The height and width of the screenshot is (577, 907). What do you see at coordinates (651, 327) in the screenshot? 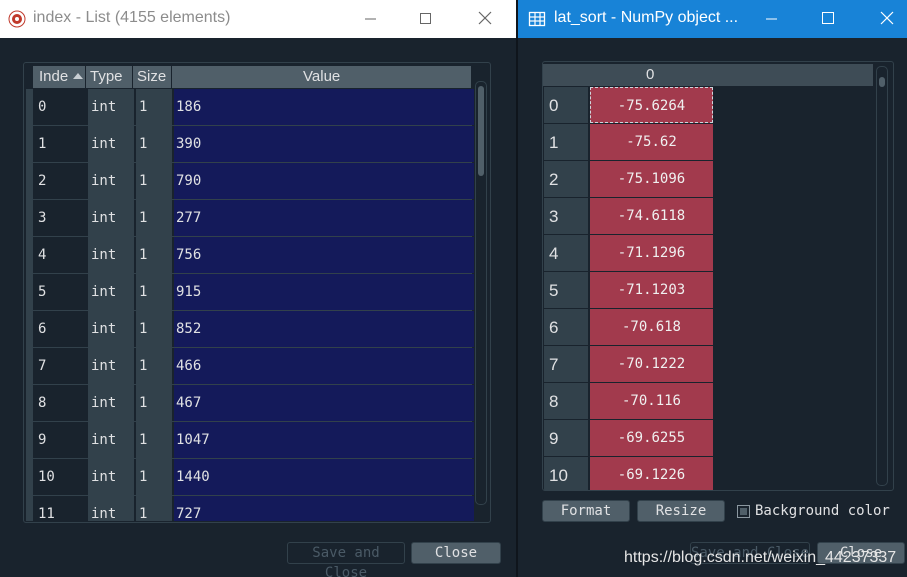
I see `array-cell: -70.618` at bounding box center [651, 327].